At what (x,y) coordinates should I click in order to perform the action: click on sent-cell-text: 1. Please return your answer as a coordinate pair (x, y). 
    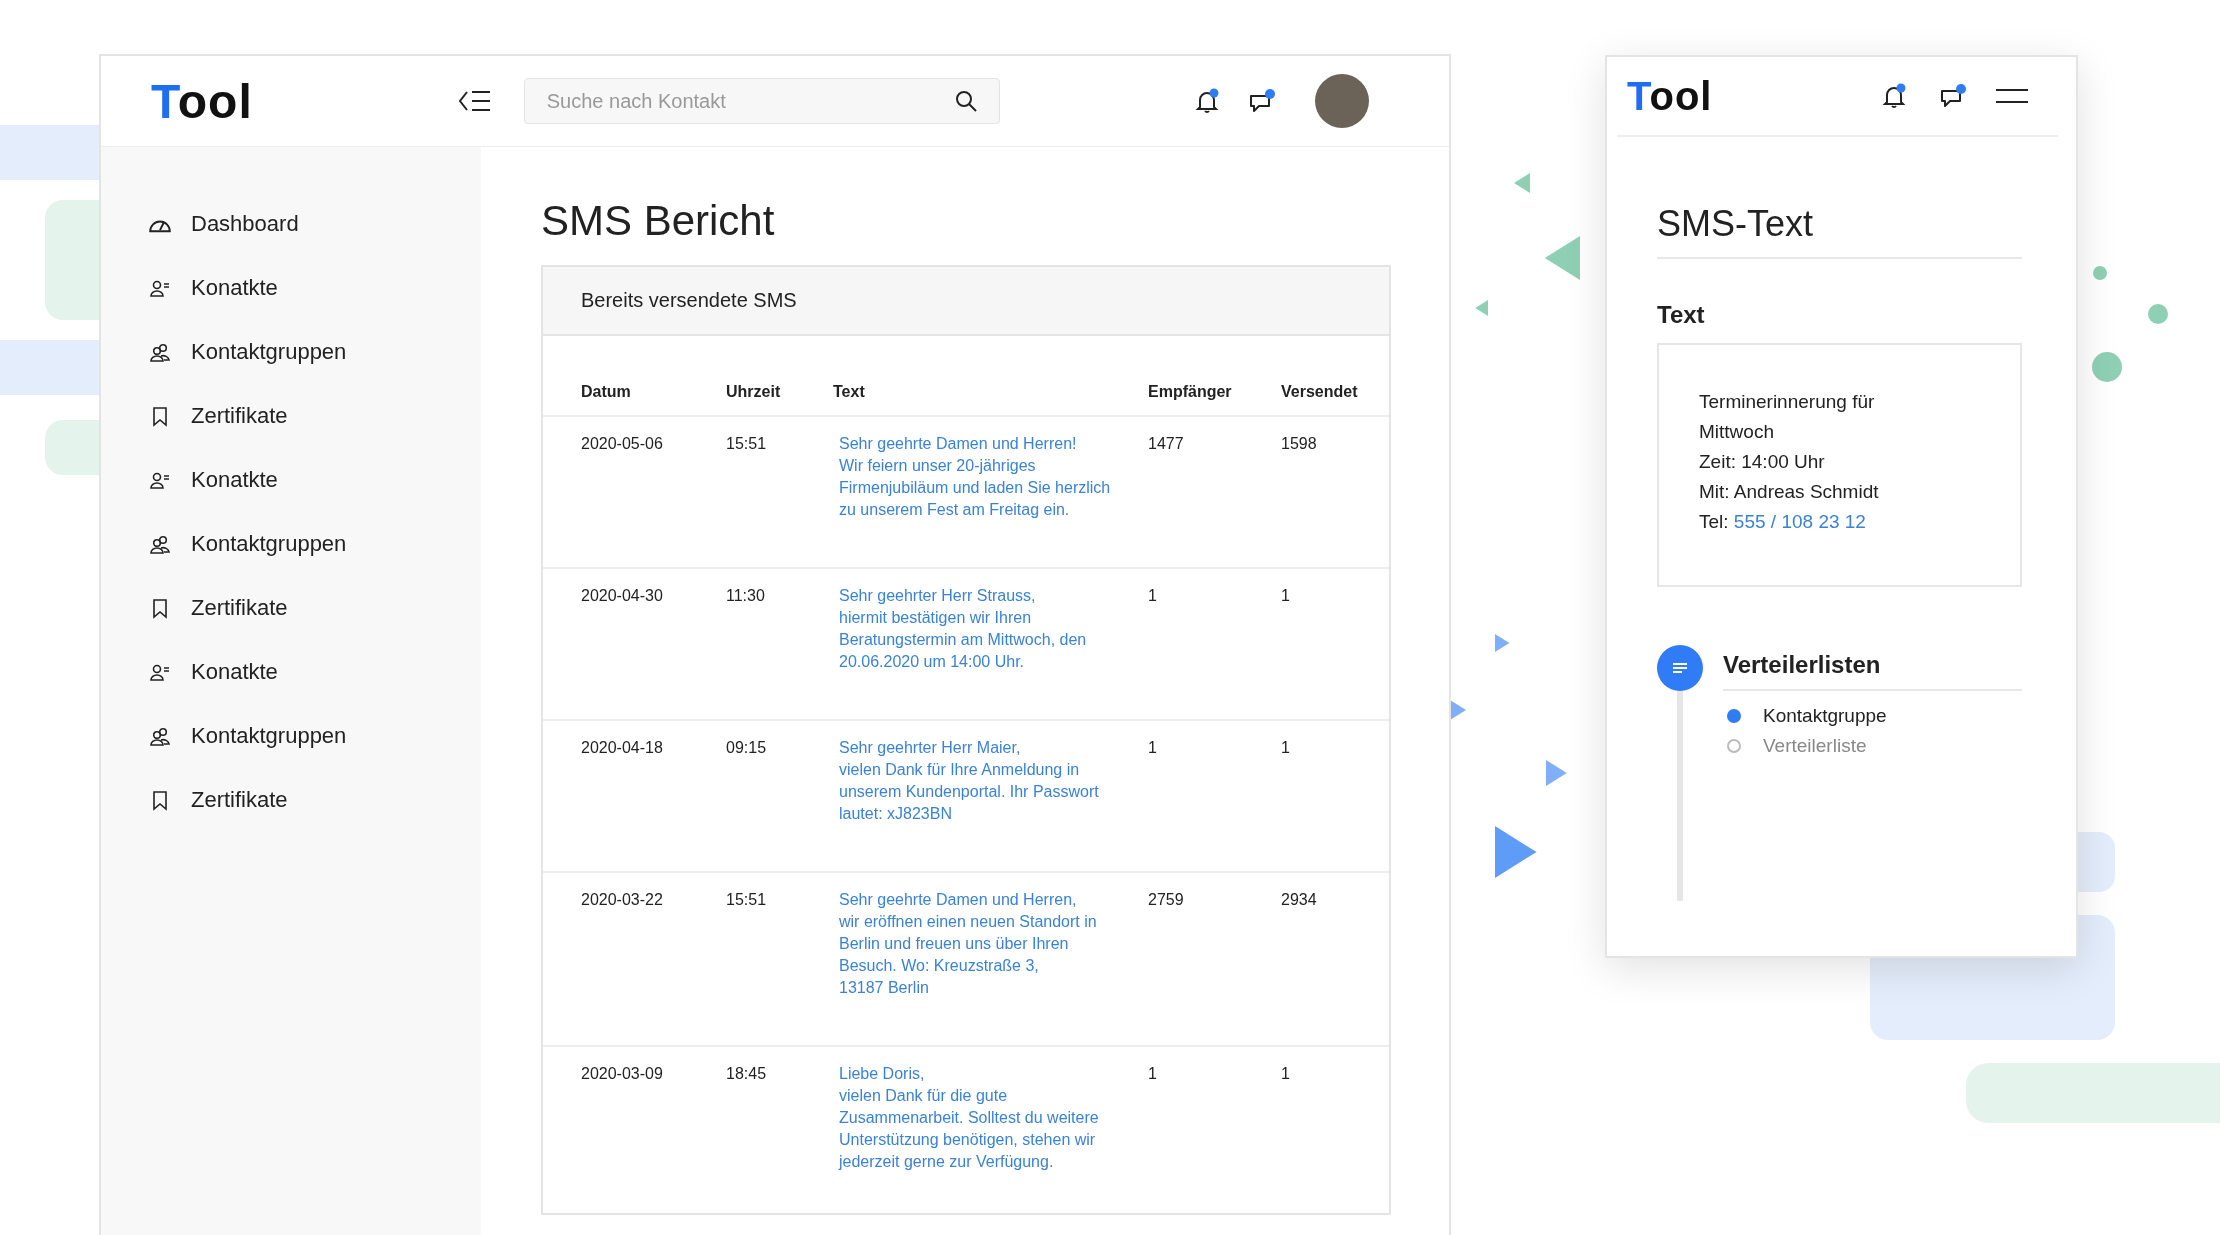
    Looking at the image, I should click on (1286, 1074).